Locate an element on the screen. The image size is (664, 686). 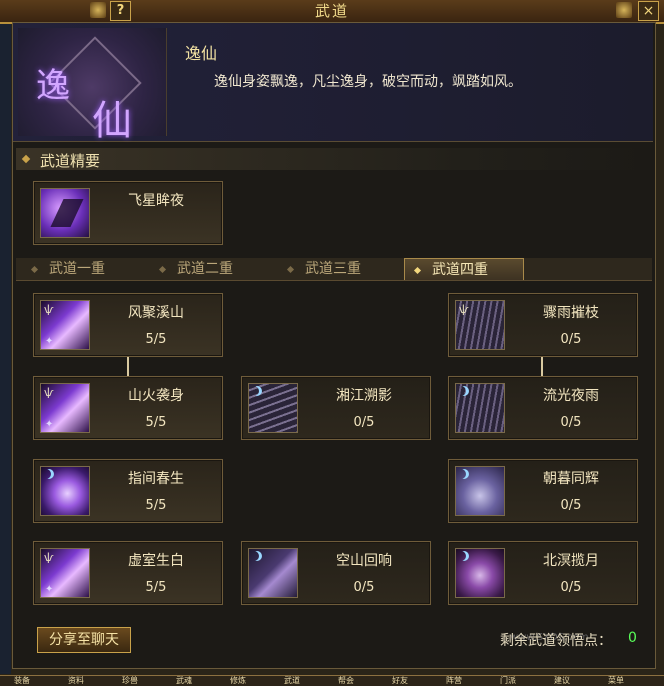
skill-name: 流光夜雨 is located at coordinates (571, 396).